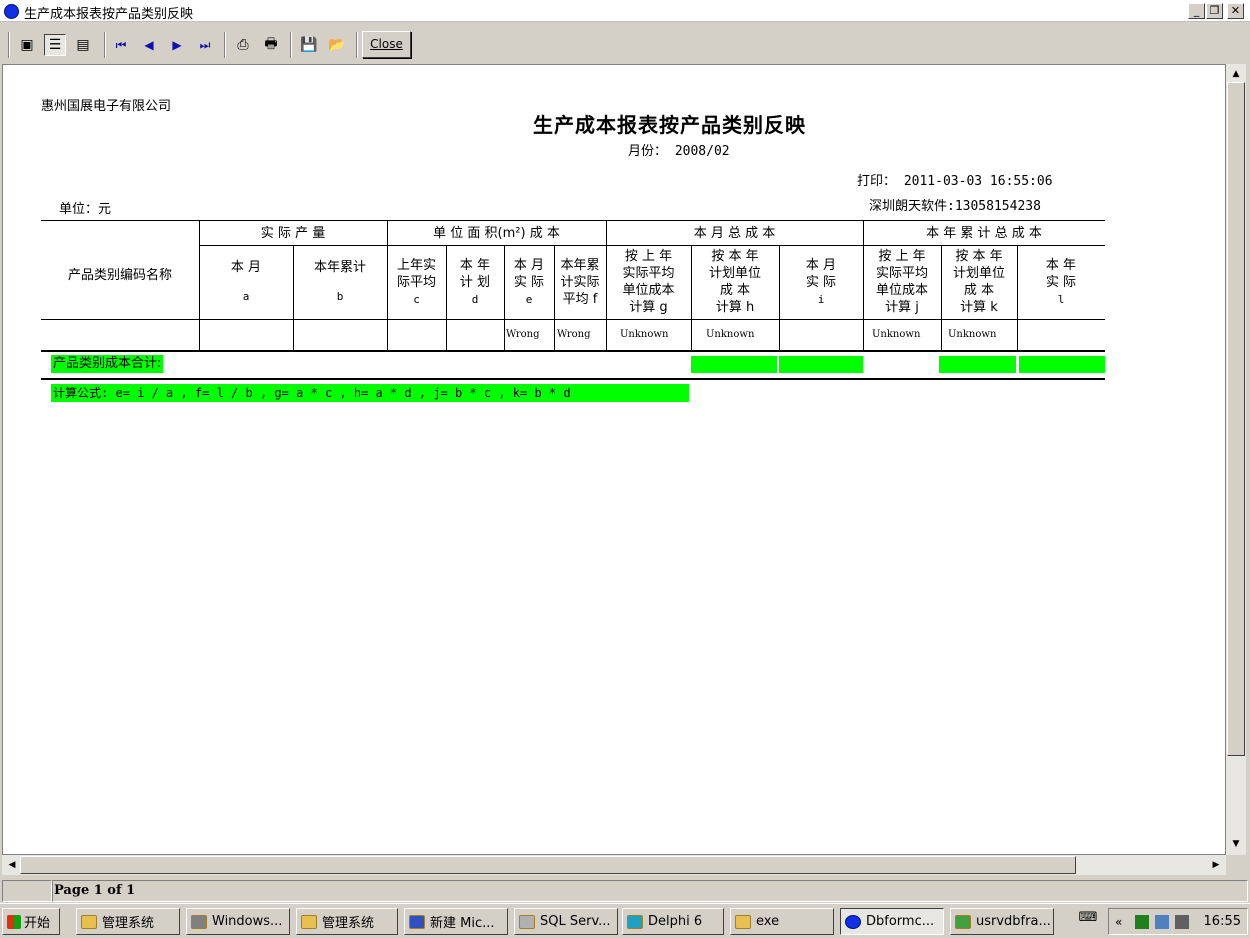  I want to click on group-month-total: 本 月 总 成 本, so click(734, 233).